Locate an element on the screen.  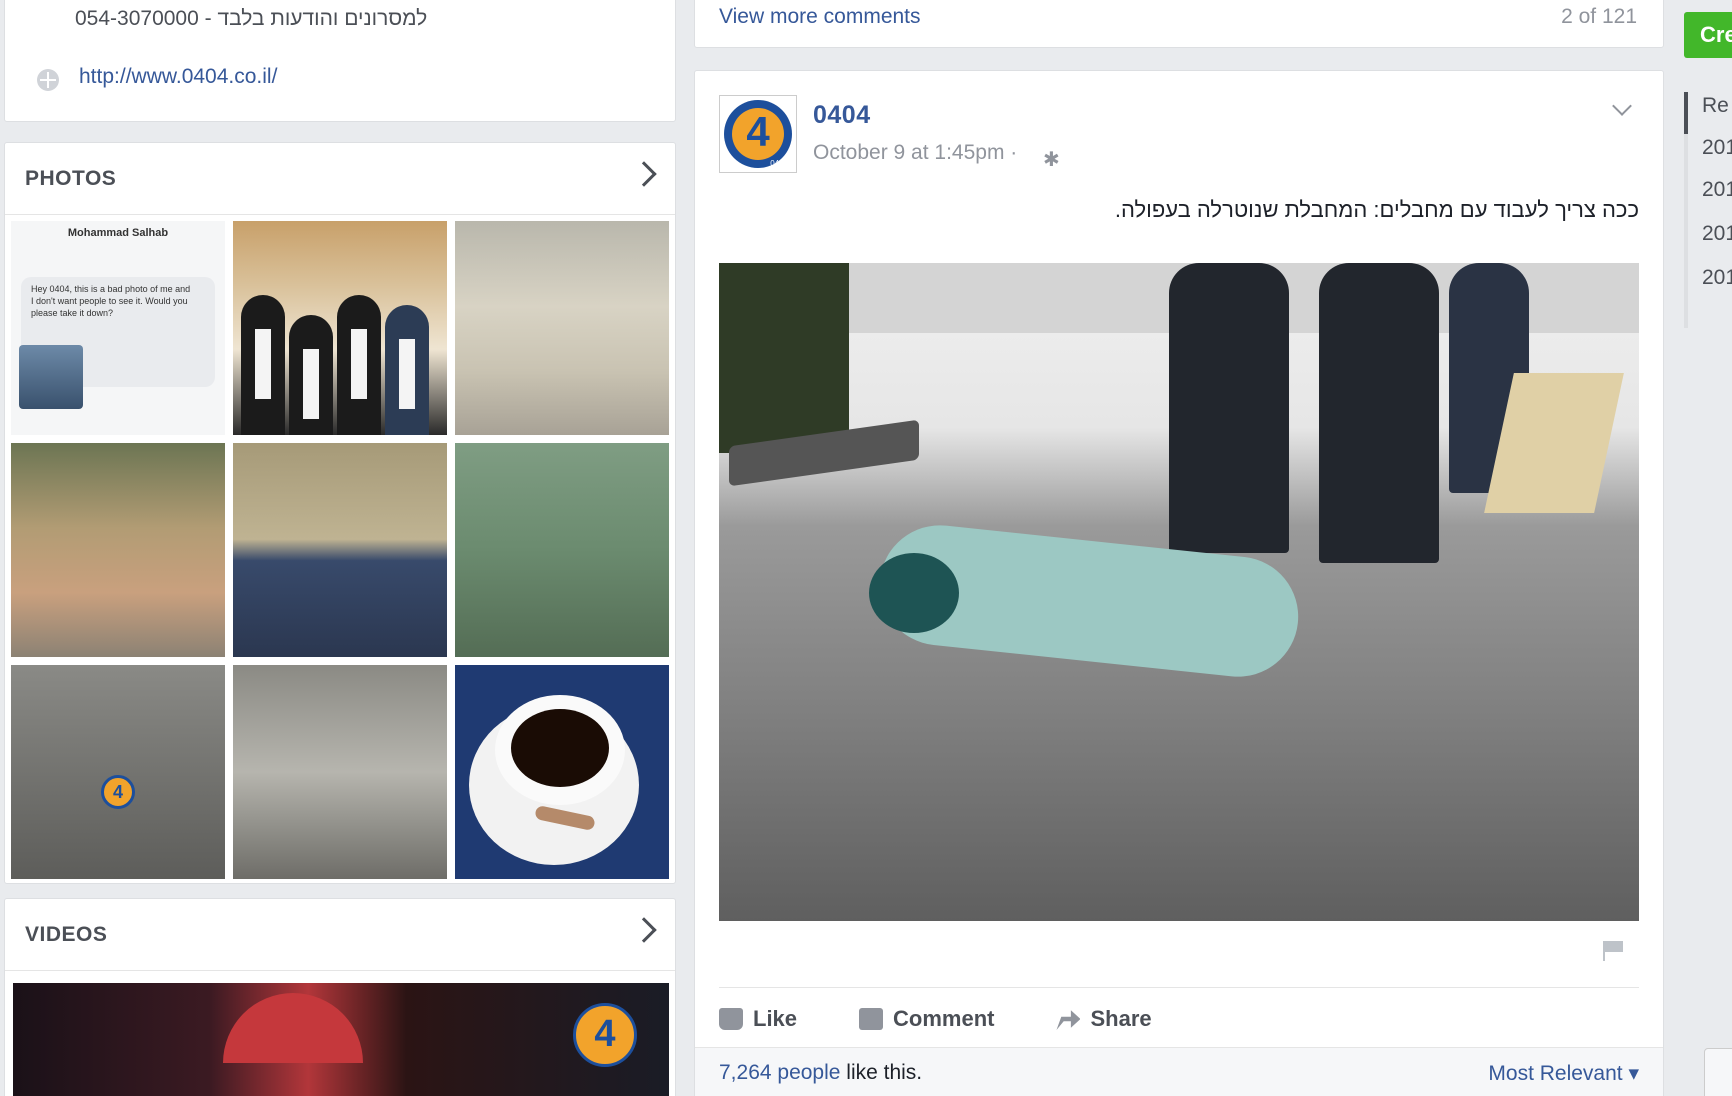
flag-icon is located at coordinates (1614, 951).